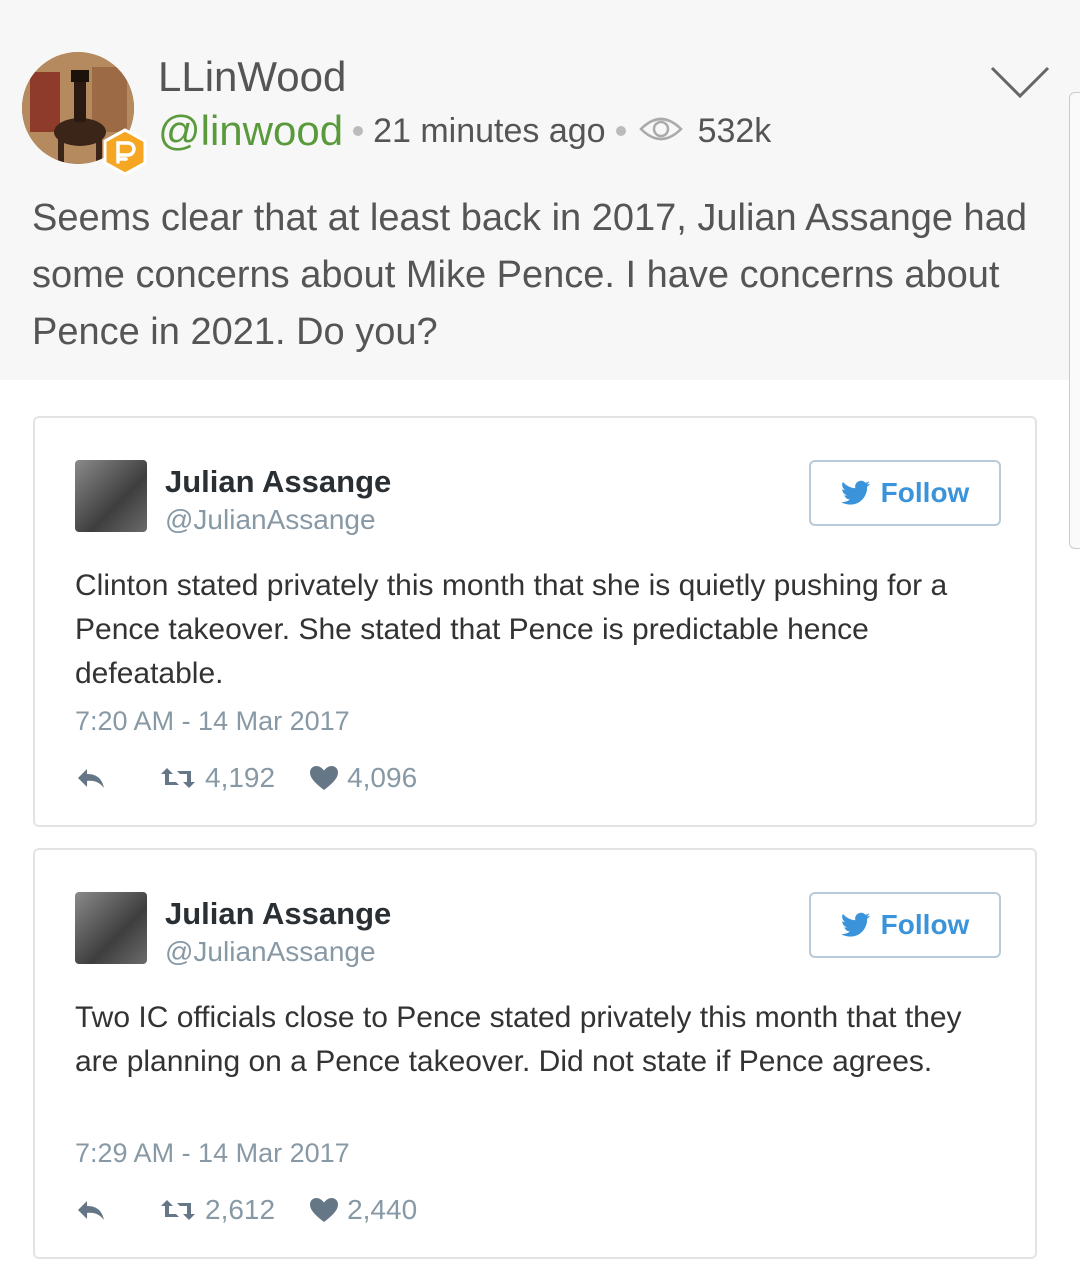  Describe the element at coordinates (212, 1153) in the screenshot. I see `tweet-timestamp: 7:29 AM - 14 Mar 2017` at that location.